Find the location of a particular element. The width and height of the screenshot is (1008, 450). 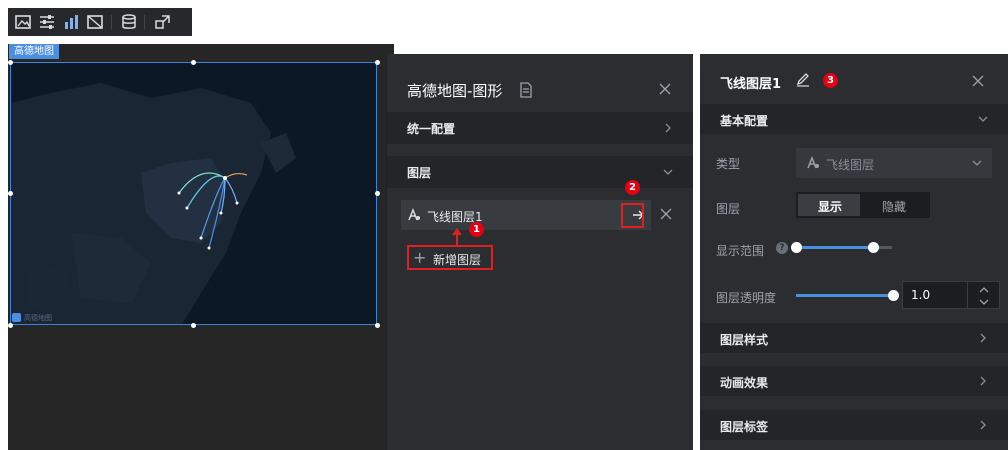

hide-button: 隐藏 is located at coordinates (895, 205).